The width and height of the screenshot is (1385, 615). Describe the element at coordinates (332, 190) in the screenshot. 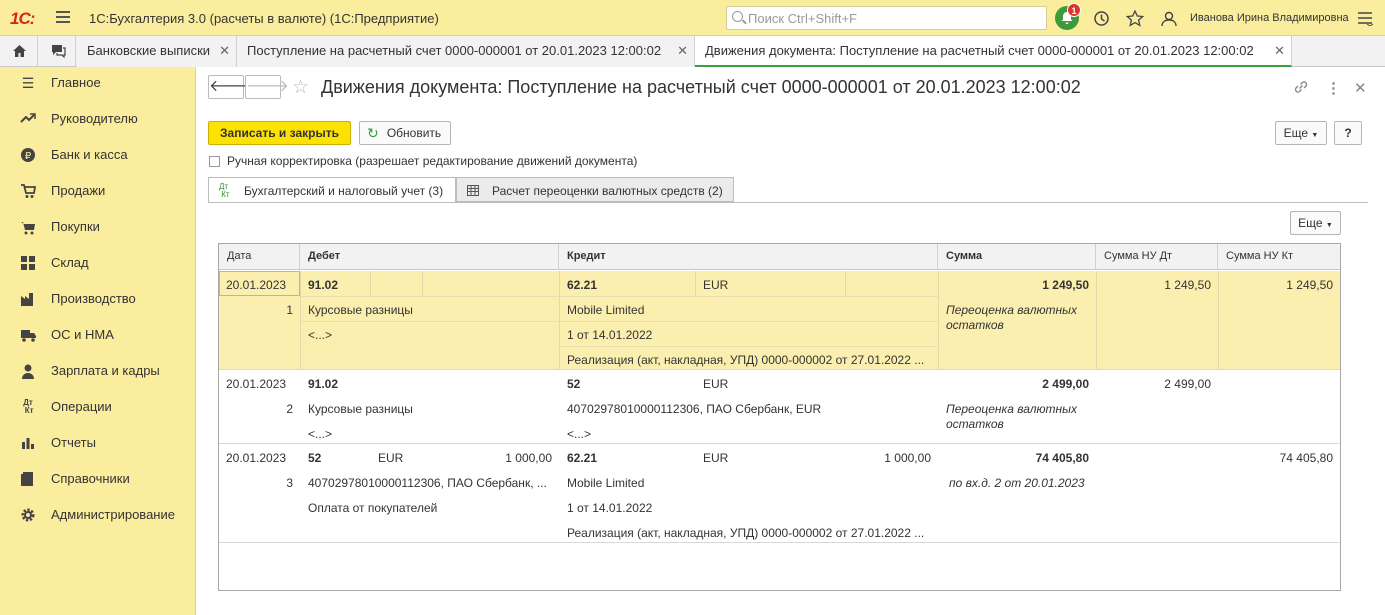

I see `tab-accounting-tax: Дт Кт Бухгалтерский и налоговый учет (3)` at that location.